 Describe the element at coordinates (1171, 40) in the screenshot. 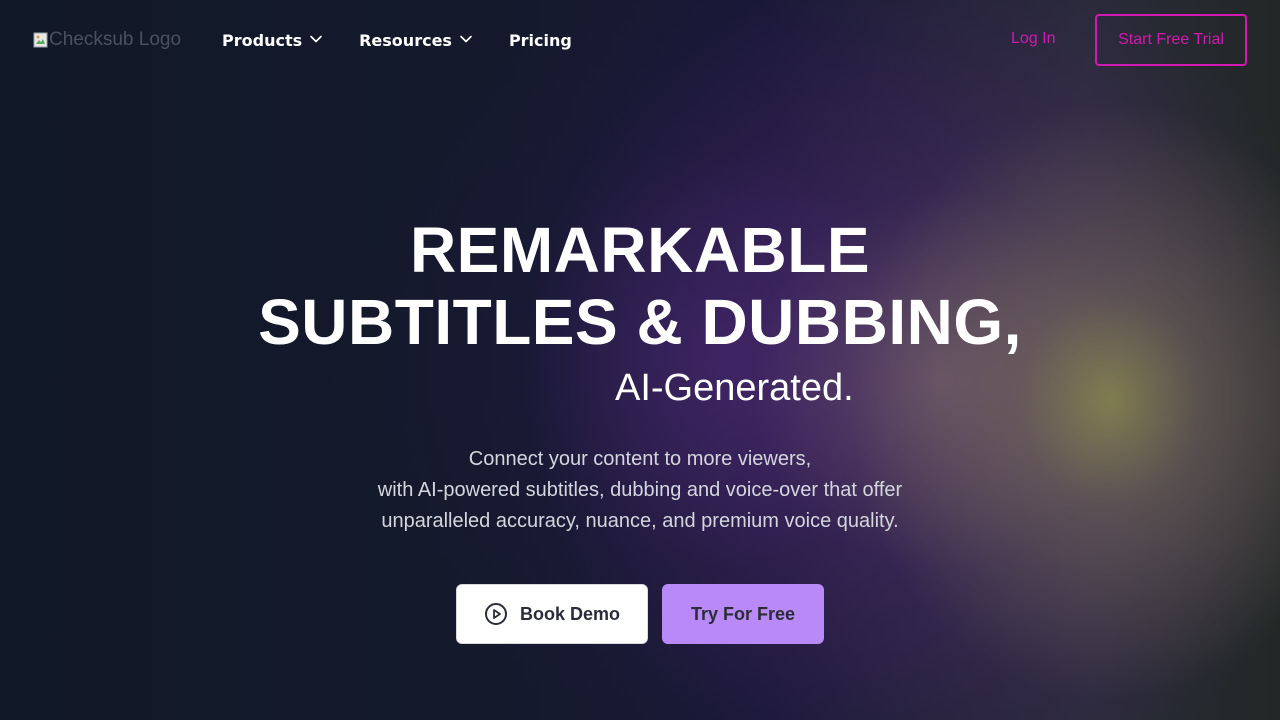

I see `start-free-trial-button: Start Free Trial` at that location.